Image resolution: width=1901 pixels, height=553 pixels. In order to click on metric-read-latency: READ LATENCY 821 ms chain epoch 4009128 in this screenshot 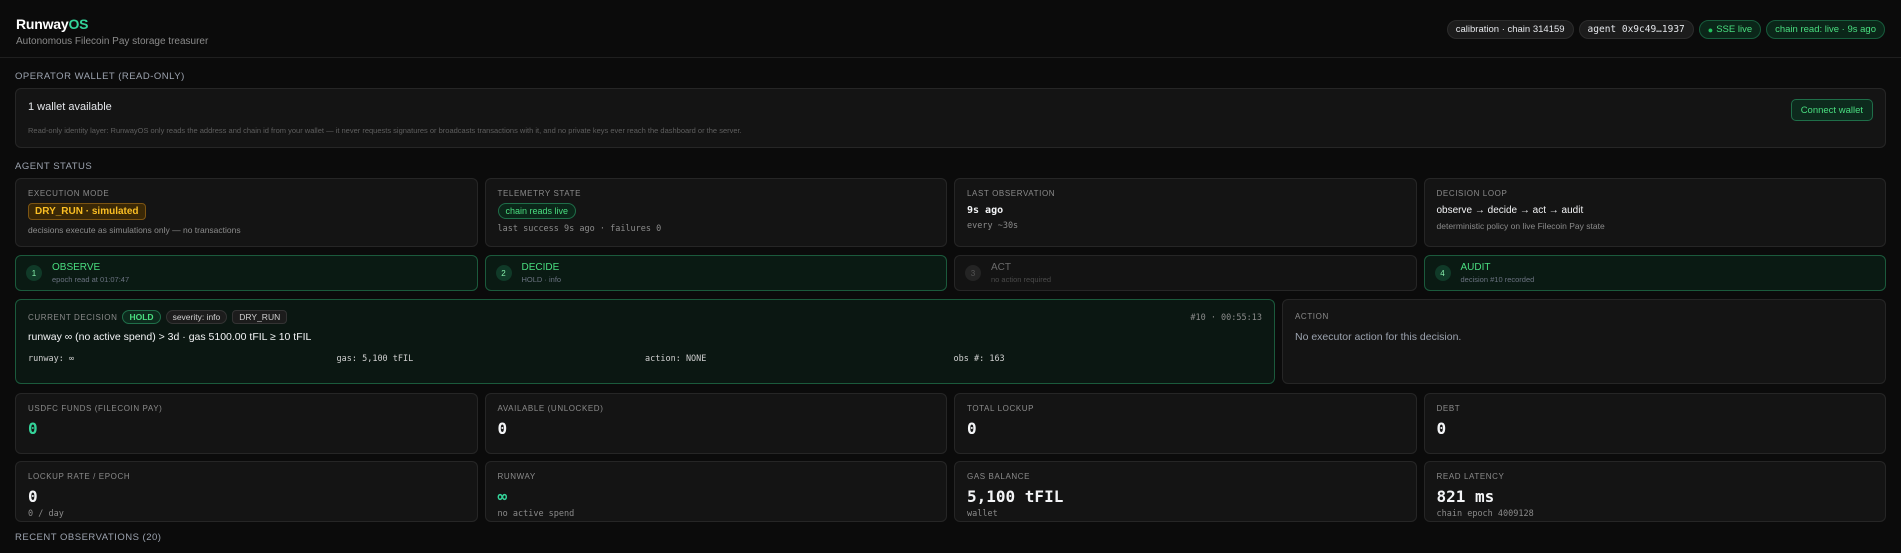, I will do `click(1654, 491)`.